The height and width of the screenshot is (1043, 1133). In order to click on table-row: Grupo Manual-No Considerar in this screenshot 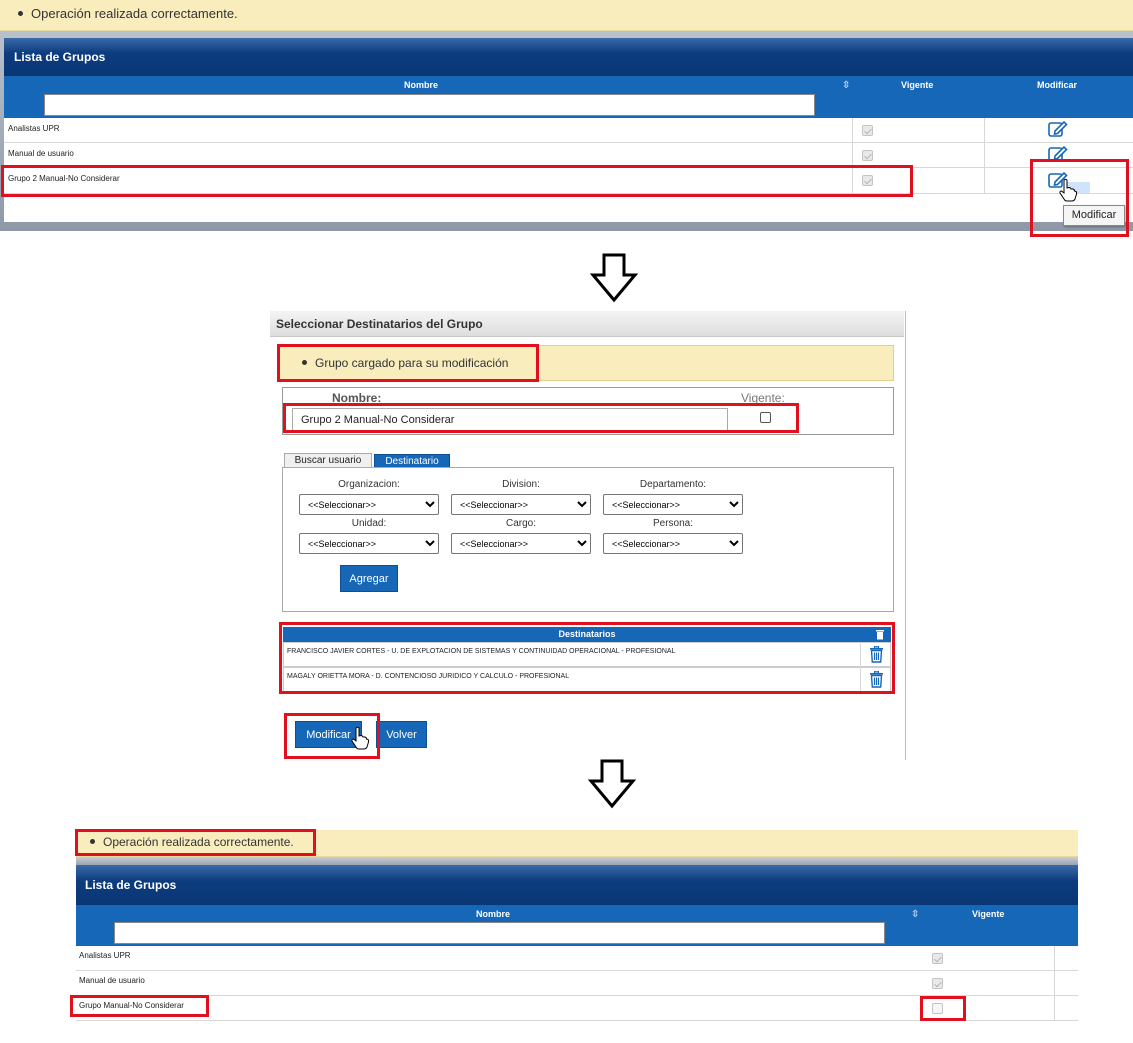, I will do `click(577, 1008)`.